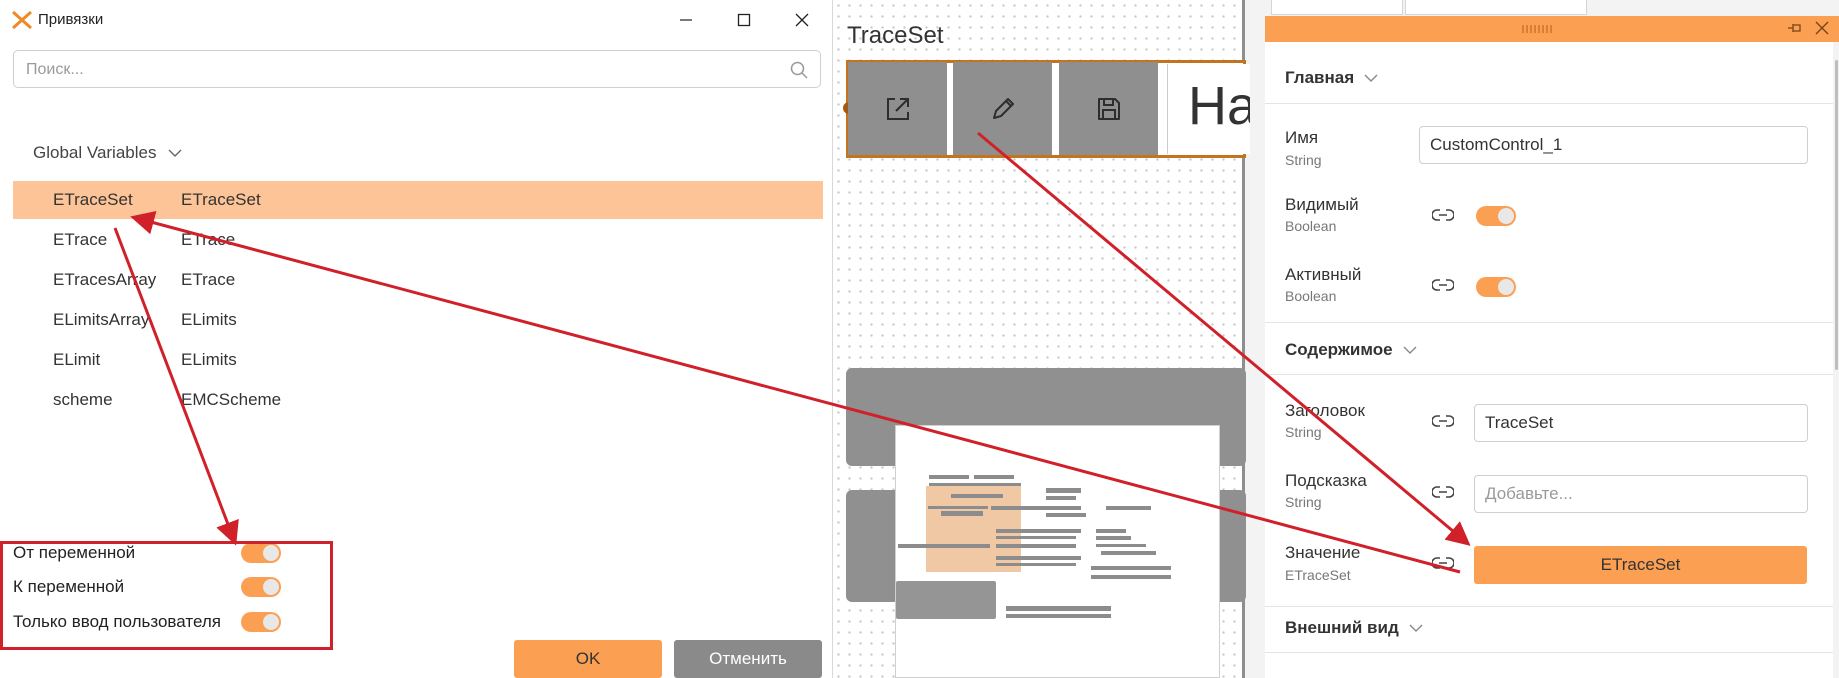  Describe the element at coordinates (1303, 502) in the screenshot. I see `prop-tooltip-type: String` at that location.